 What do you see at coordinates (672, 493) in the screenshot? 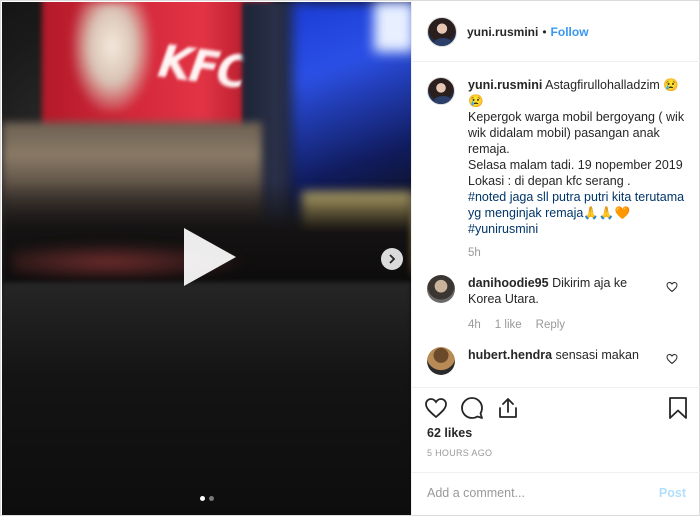
I see `post-button: Post` at bounding box center [672, 493].